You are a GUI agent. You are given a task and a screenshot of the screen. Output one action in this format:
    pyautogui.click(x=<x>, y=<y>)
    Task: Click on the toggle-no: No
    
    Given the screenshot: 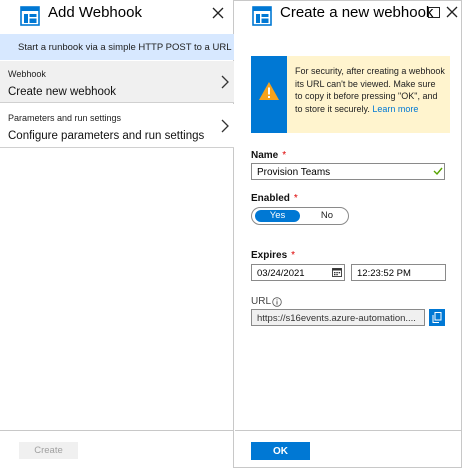 What is the action you would take?
    pyautogui.click(x=327, y=216)
    